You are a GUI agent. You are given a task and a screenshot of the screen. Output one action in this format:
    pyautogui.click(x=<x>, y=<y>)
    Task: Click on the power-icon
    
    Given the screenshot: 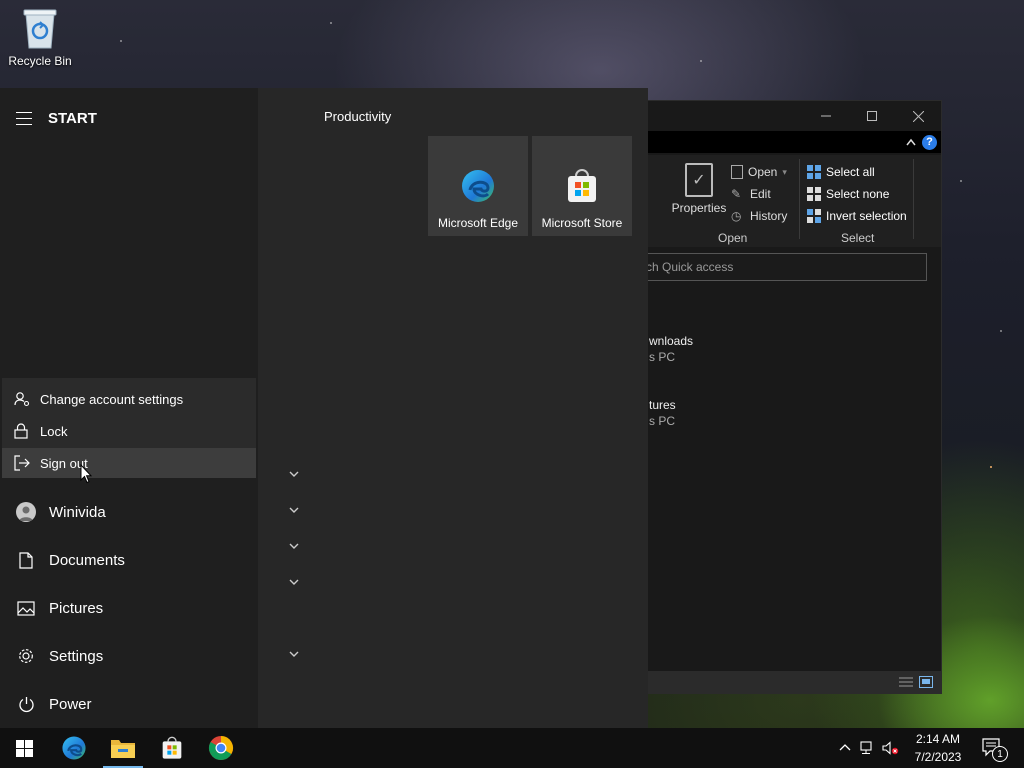 What is the action you would take?
    pyautogui.click(x=26, y=704)
    